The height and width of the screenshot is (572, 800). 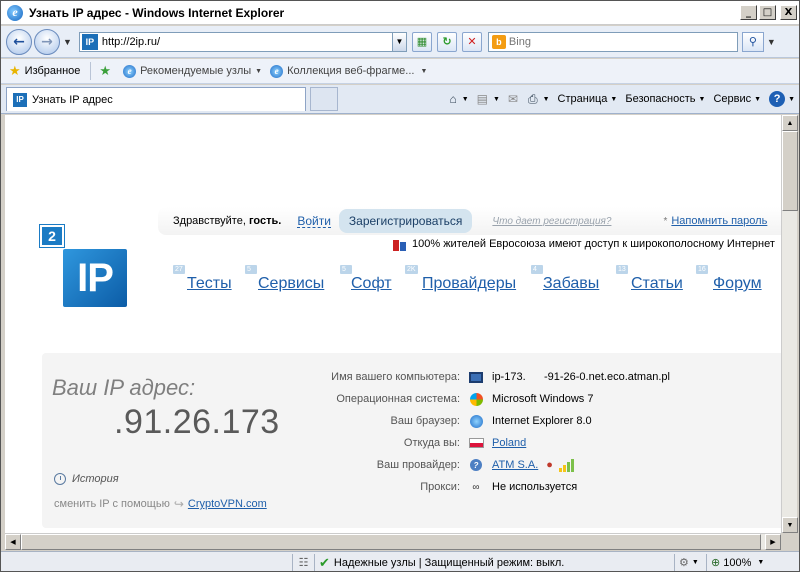 What do you see at coordinates (371, 283) in the screenshot?
I see `nav-label: Софт` at bounding box center [371, 283].